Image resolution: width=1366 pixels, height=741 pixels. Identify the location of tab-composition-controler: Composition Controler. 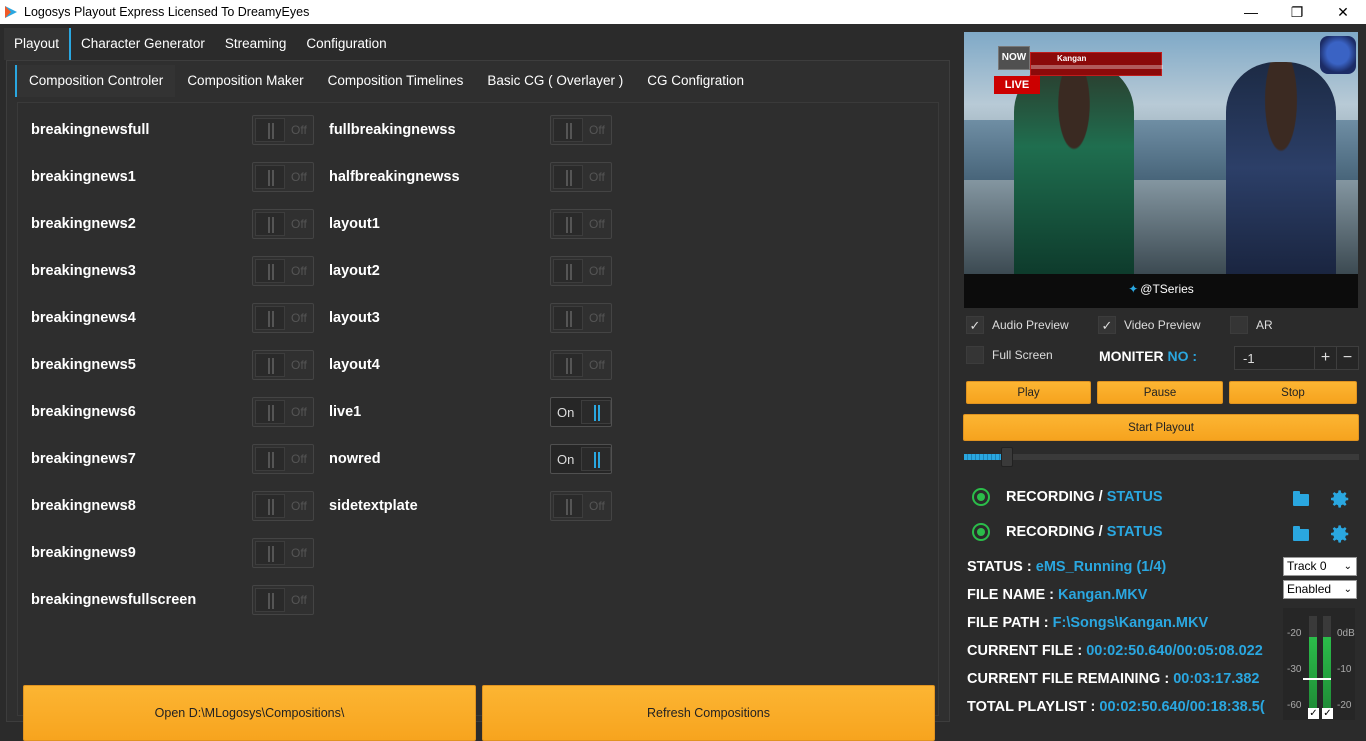
(95, 81).